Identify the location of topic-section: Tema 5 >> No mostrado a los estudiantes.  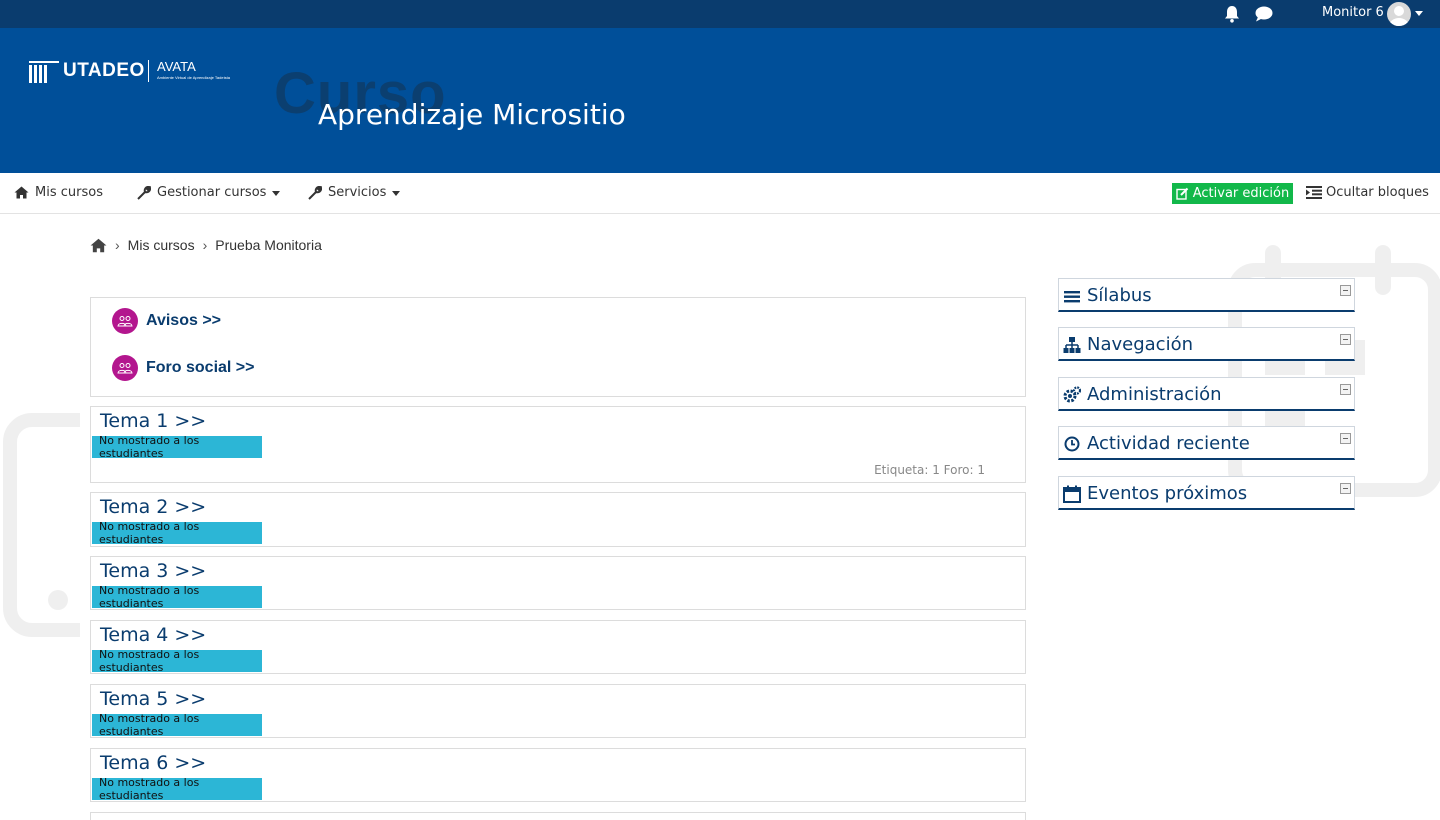
(558, 711).